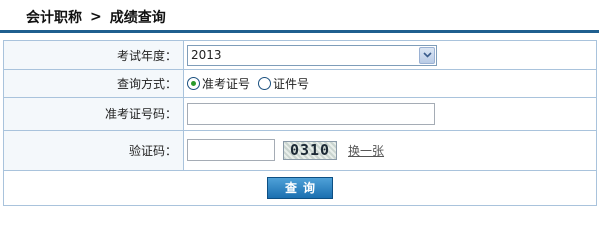  I want to click on method-row: 查询方式： 准考证号 证件号, so click(300, 84).